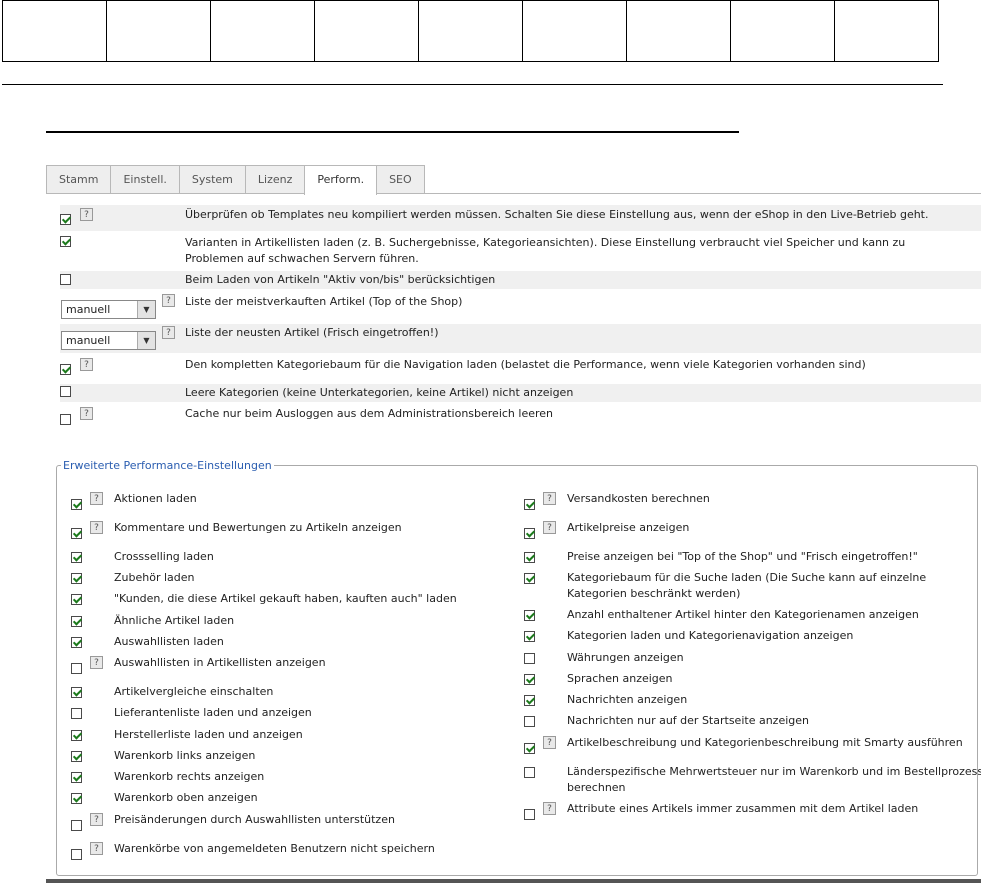 The image size is (981, 883). What do you see at coordinates (513, 193) in the screenshot?
I see `tab-underline` at bounding box center [513, 193].